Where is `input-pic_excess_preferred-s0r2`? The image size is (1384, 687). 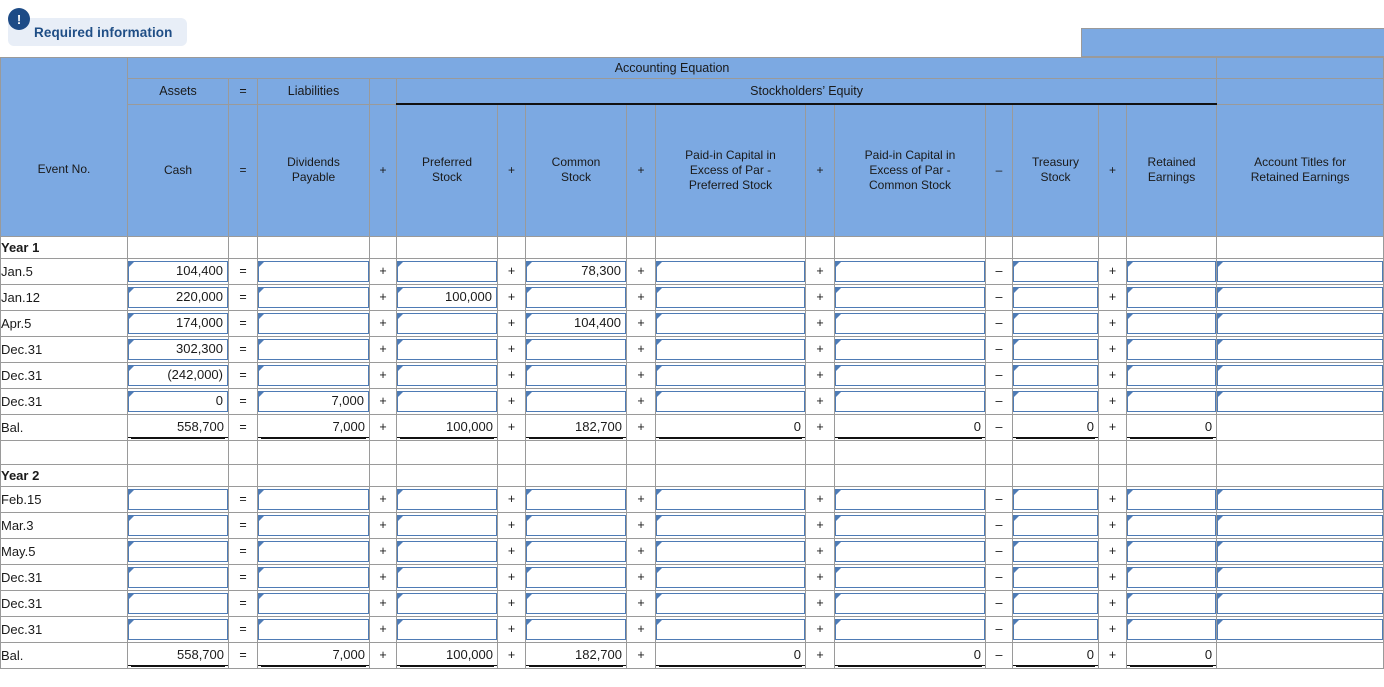
input-pic_excess_preferred-s0r2 is located at coordinates (730, 323).